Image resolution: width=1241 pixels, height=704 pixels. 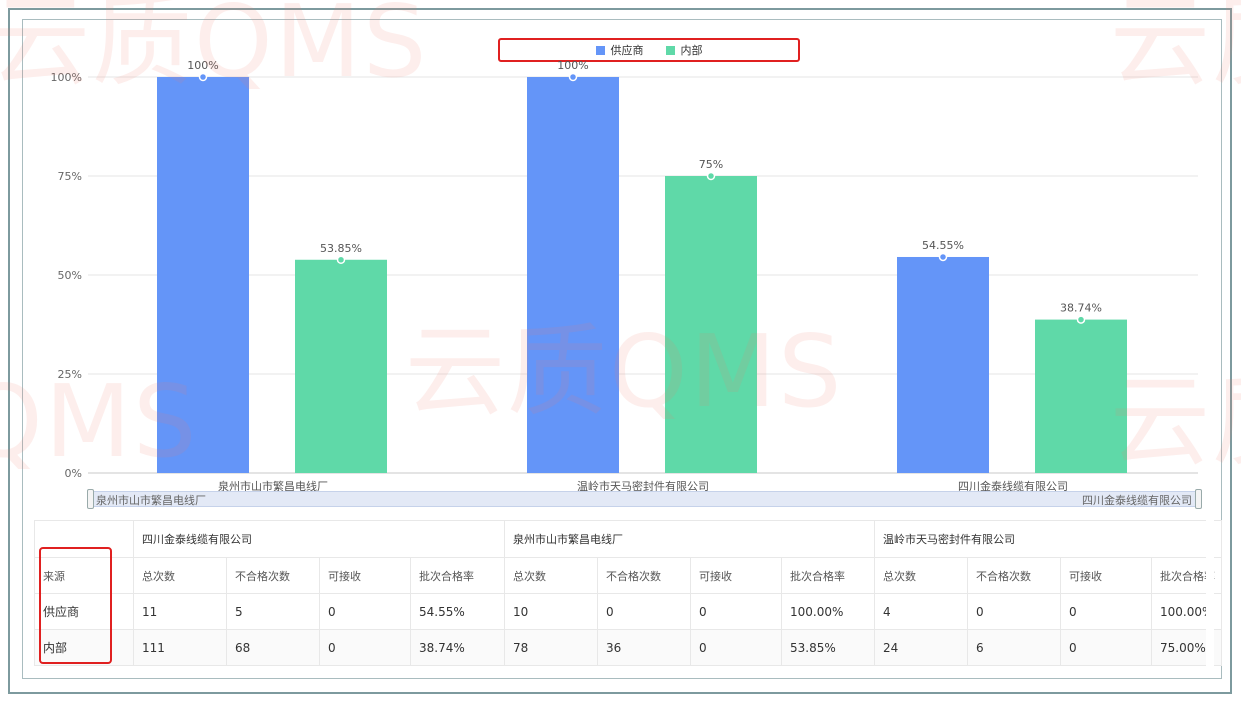 What do you see at coordinates (1014, 647) in the screenshot?
I see `table-cell: 6` at bounding box center [1014, 647].